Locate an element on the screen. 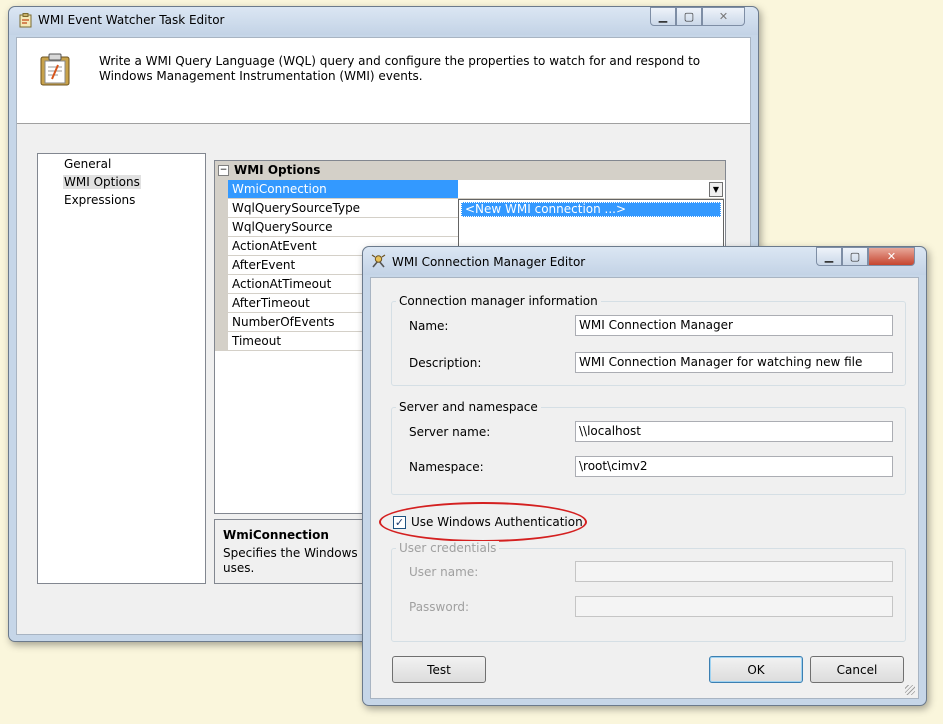  ok-button: OK is located at coordinates (756, 669).